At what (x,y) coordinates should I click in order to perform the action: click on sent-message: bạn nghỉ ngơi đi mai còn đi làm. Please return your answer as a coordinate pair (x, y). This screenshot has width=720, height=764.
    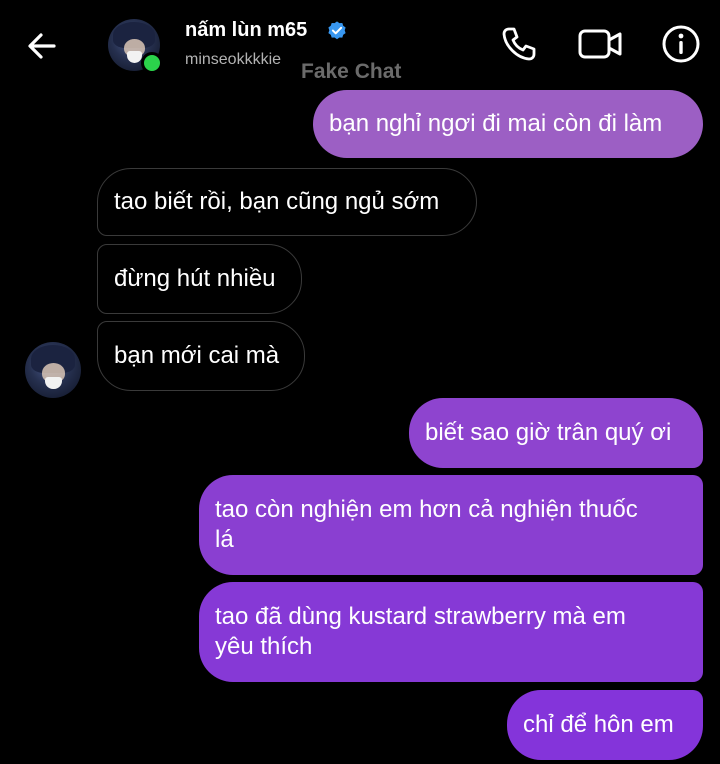
    Looking at the image, I should click on (508, 124).